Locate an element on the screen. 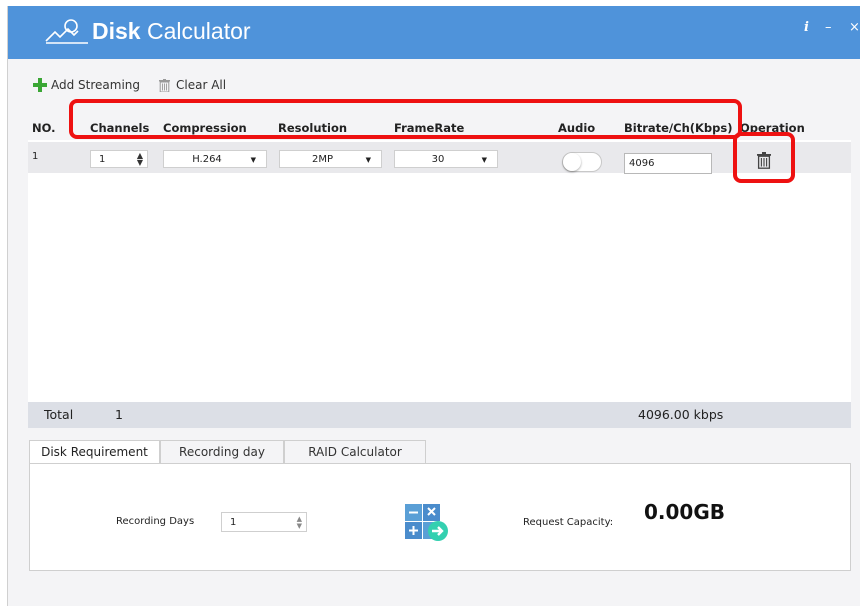  total-bar: Total 1 4096.00 kbps is located at coordinates (439, 415).